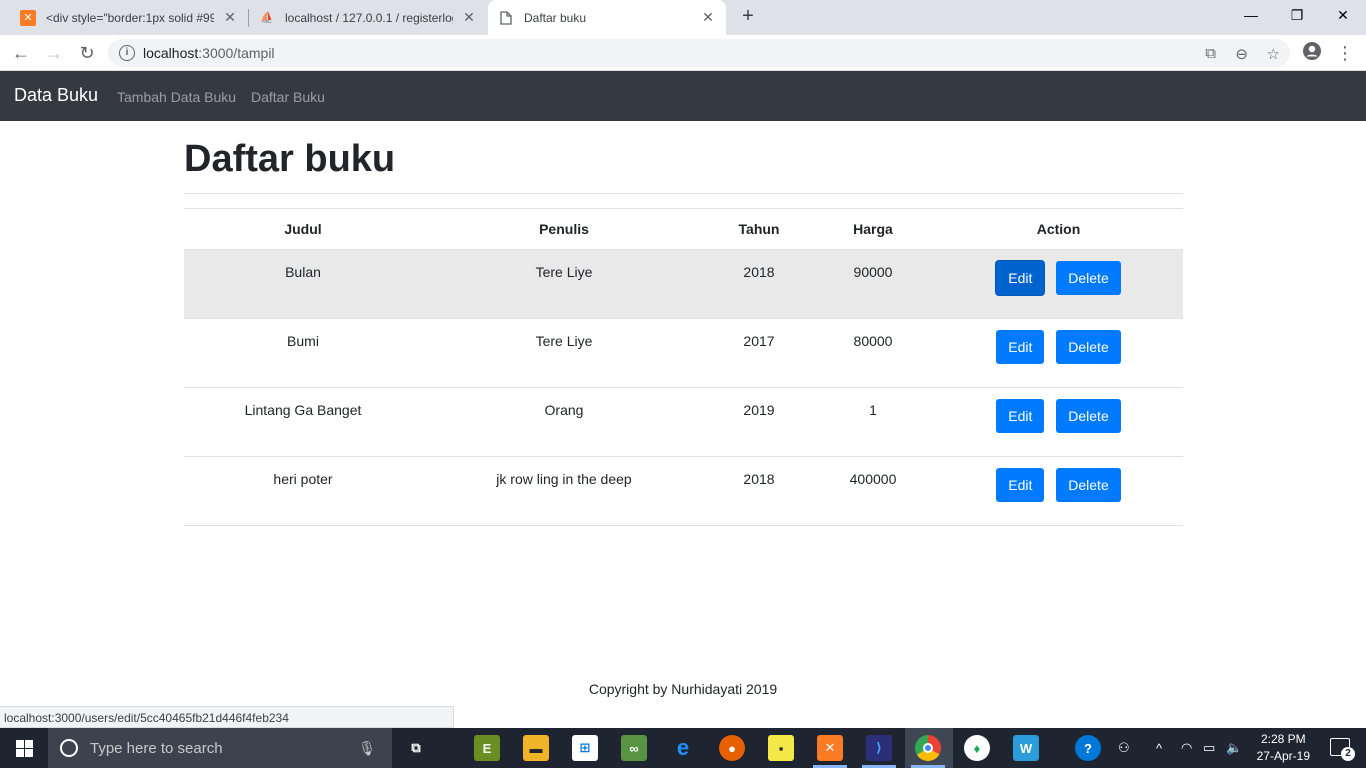  Describe the element at coordinates (1088, 748) in the screenshot. I see `help-icon: ?` at that location.